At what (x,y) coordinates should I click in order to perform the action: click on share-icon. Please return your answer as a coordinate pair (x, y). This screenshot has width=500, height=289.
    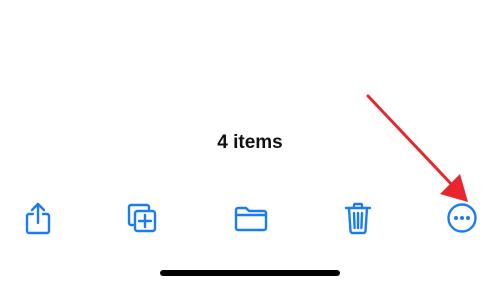
    Looking at the image, I should click on (38, 218).